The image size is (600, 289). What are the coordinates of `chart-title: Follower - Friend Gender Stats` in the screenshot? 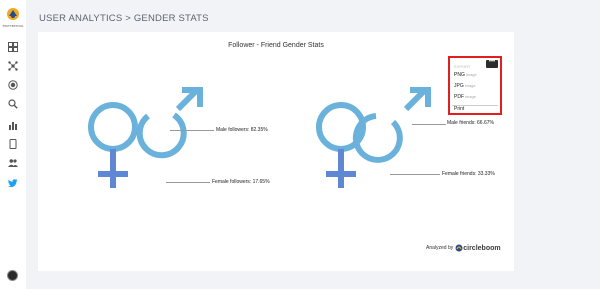 It's located at (276, 45).